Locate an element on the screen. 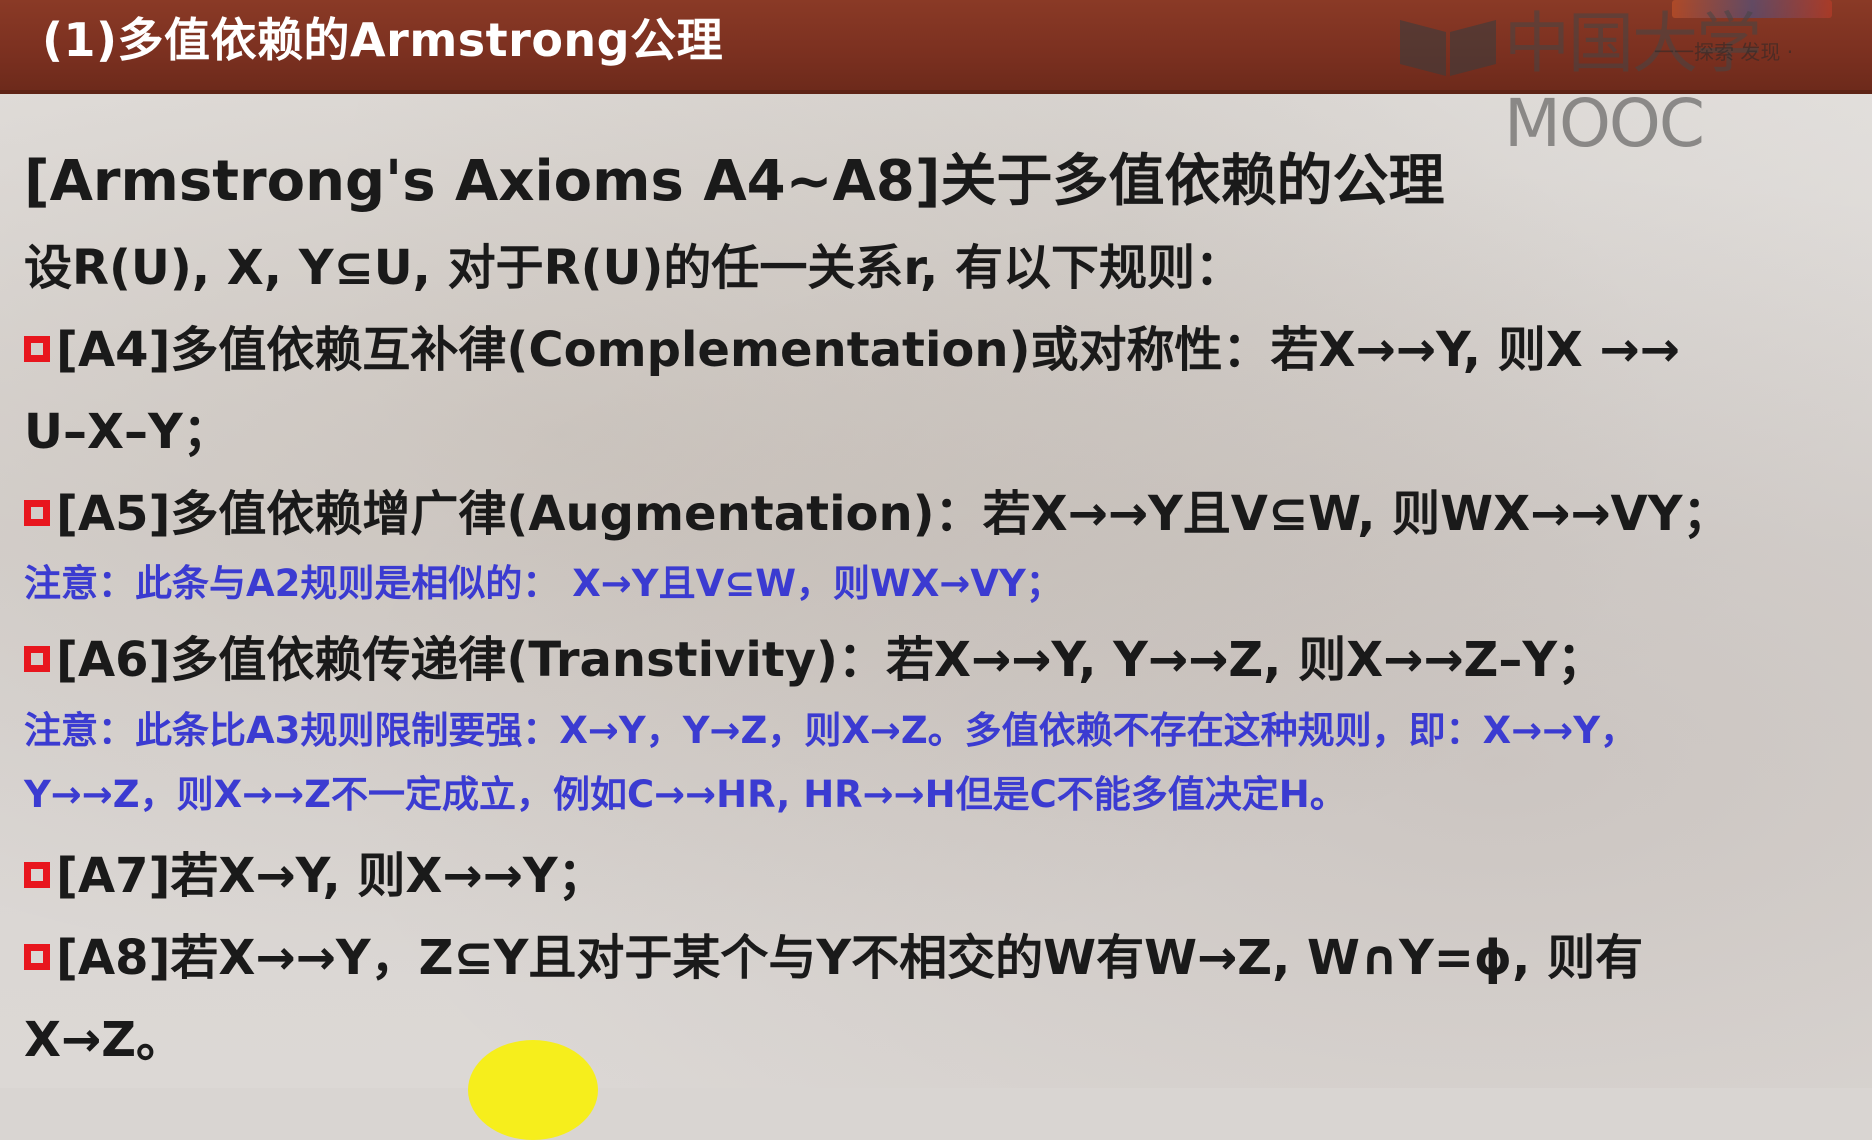 This screenshot has width=1872, height=1140. rule-a7: [A7]若X→Y, 则X→→Y； is located at coordinates (315, 871).